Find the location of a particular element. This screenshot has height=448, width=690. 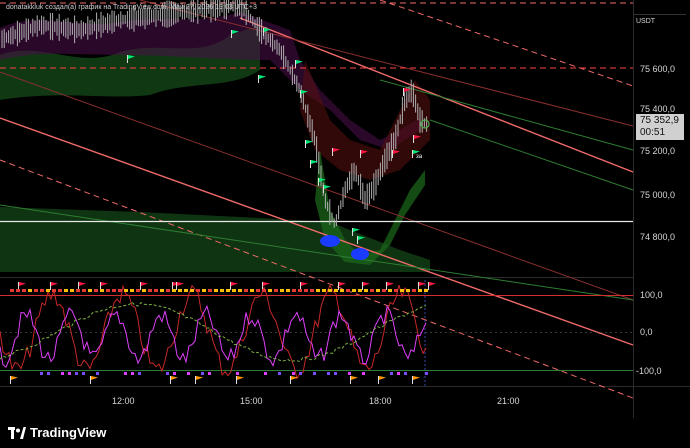

tradingview-logo-icon is located at coordinates (17, 432).